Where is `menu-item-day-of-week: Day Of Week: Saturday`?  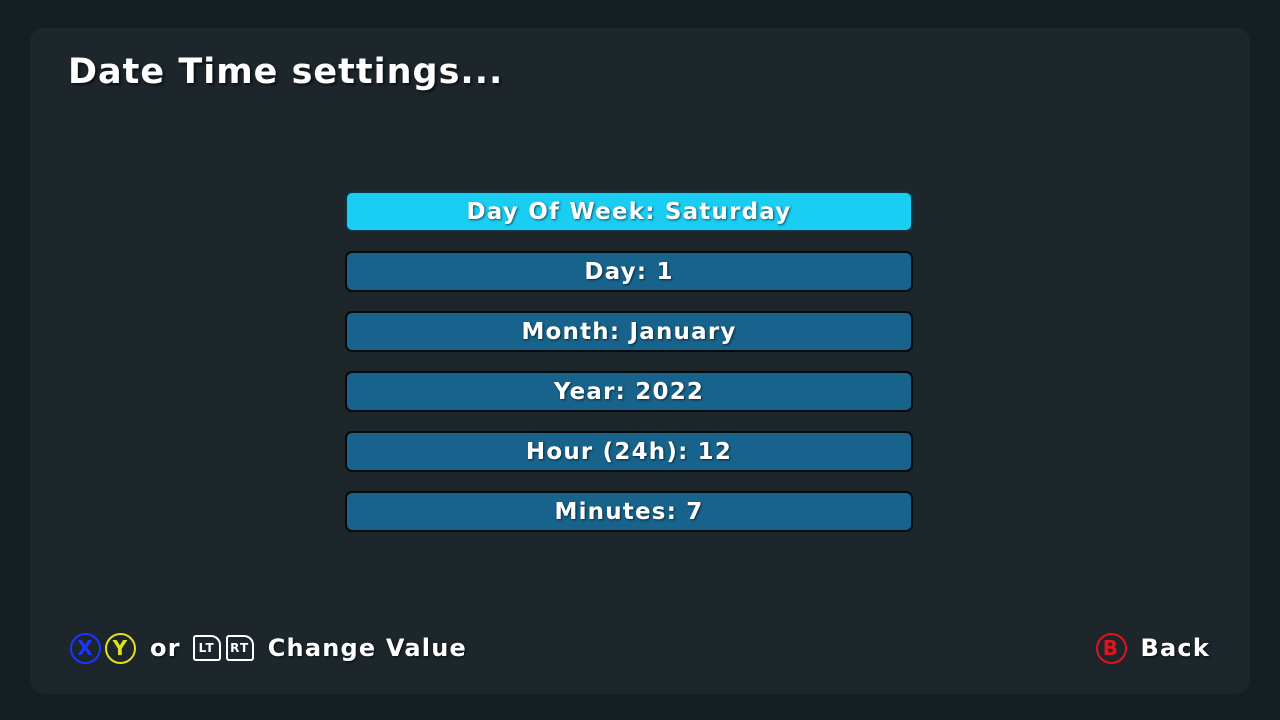 menu-item-day-of-week: Day Of Week: Saturday is located at coordinates (629, 211).